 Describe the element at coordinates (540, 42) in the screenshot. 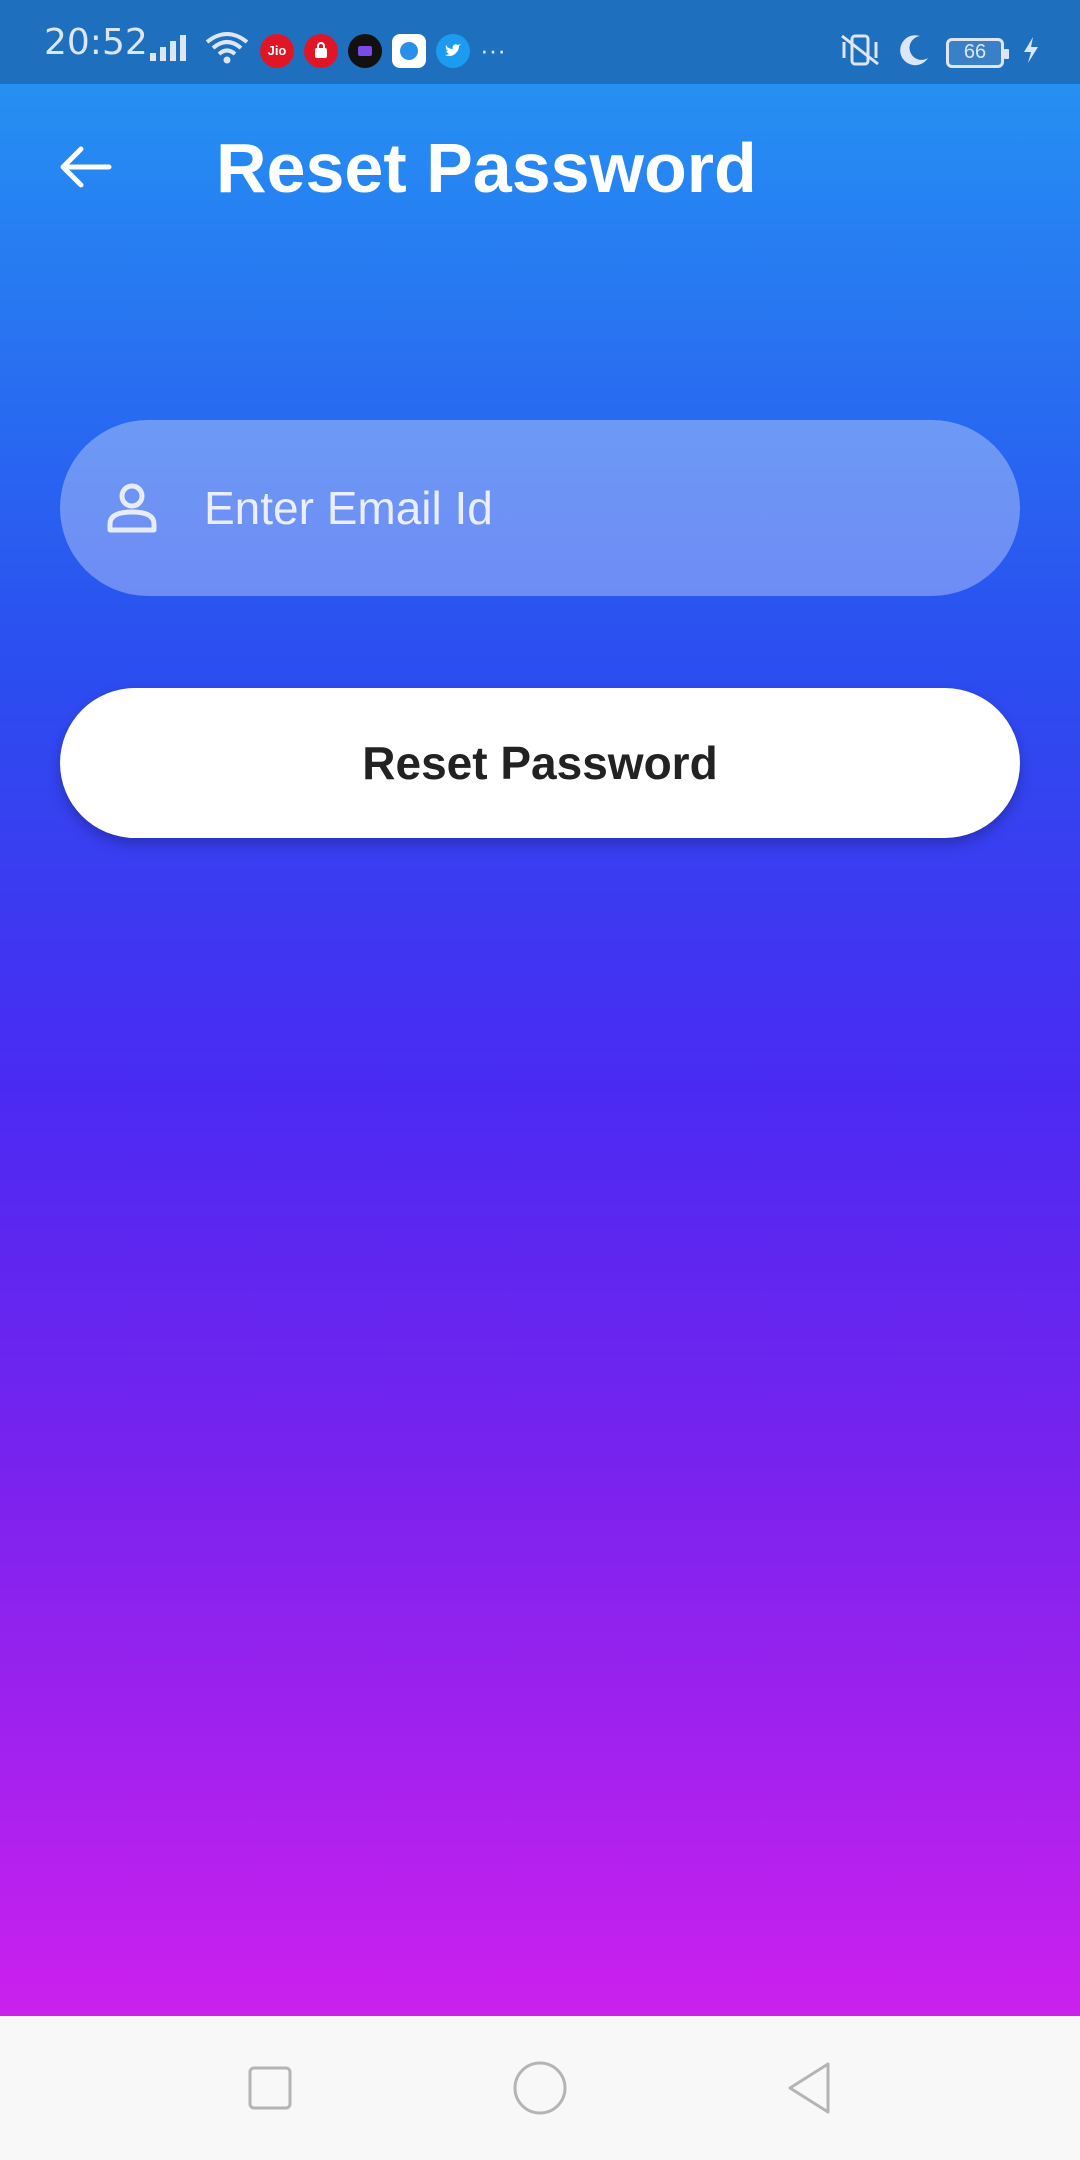

I see `status-bar: 20:52 Jio ··· 66` at that location.